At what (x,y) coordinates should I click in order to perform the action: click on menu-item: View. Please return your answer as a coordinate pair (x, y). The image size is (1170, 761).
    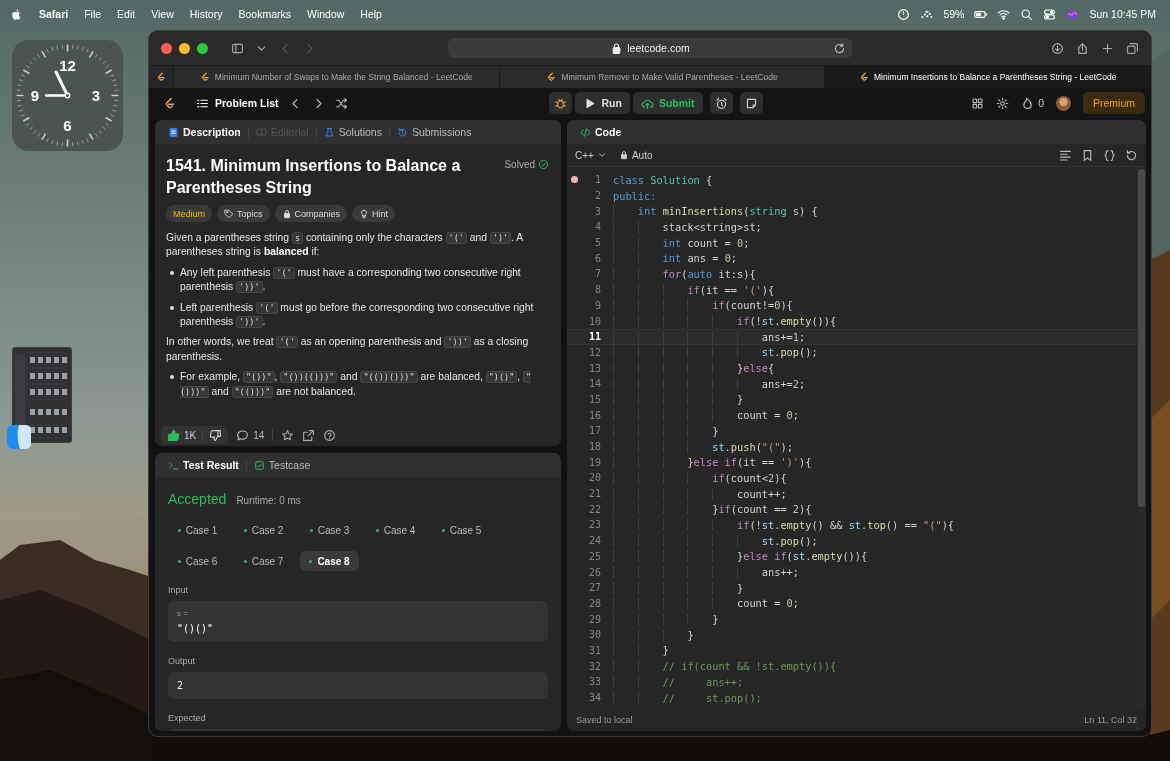
    Looking at the image, I should click on (162, 14).